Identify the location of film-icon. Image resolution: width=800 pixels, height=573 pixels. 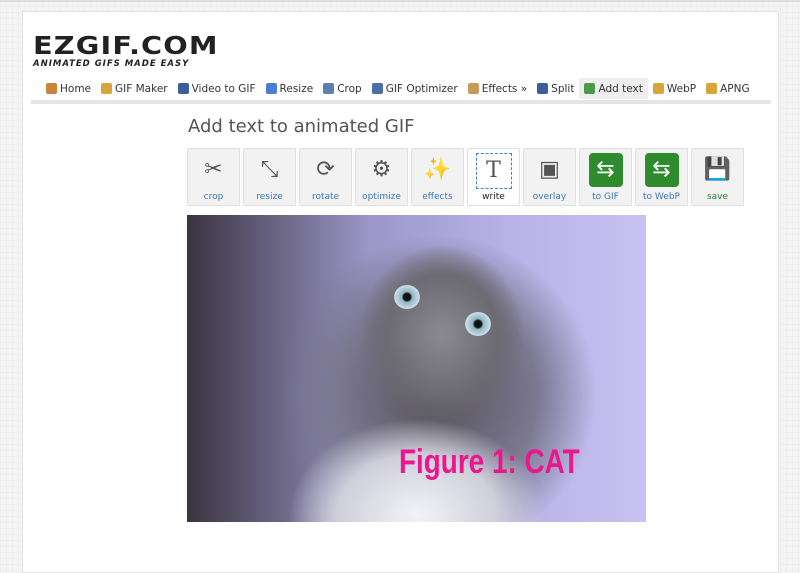
(183, 88).